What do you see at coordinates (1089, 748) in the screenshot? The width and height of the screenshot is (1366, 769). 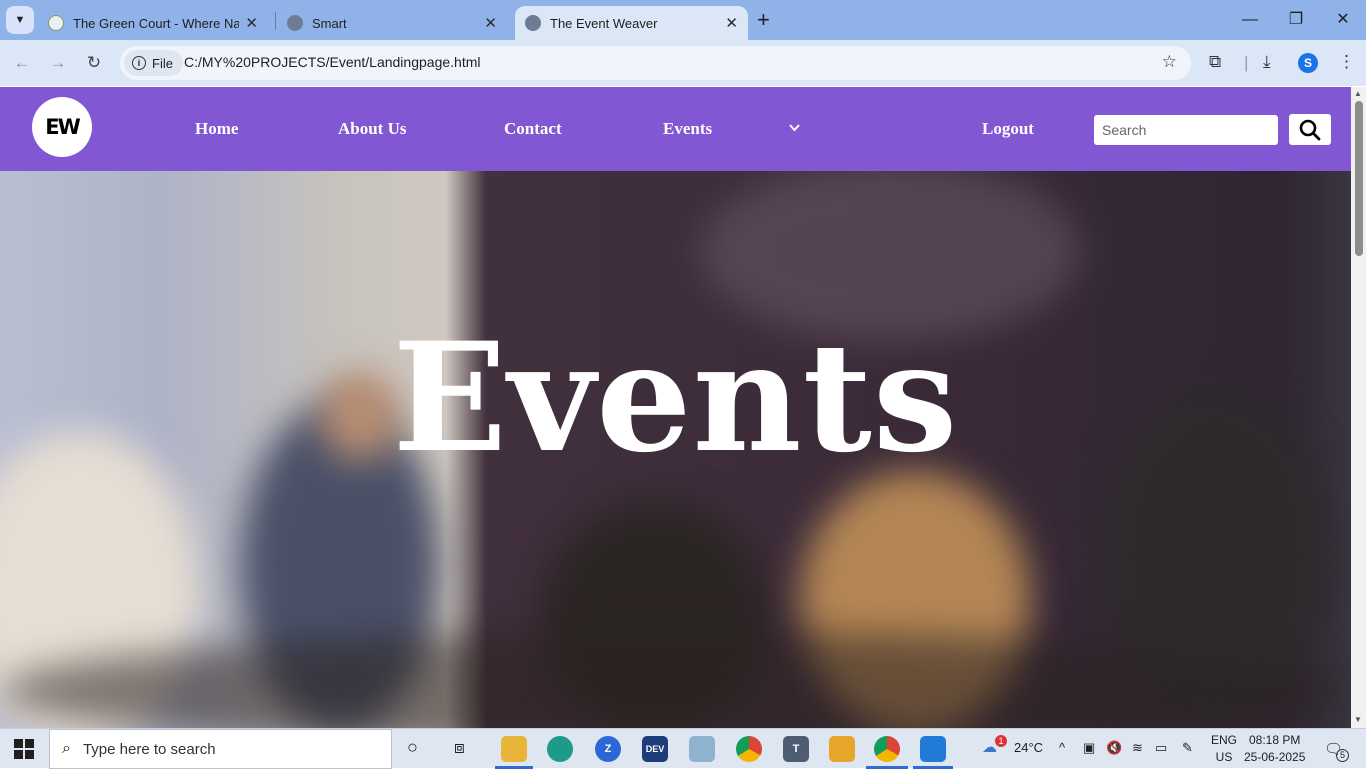 I see `meet-now-icon: ▣` at bounding box center [1089, 748].